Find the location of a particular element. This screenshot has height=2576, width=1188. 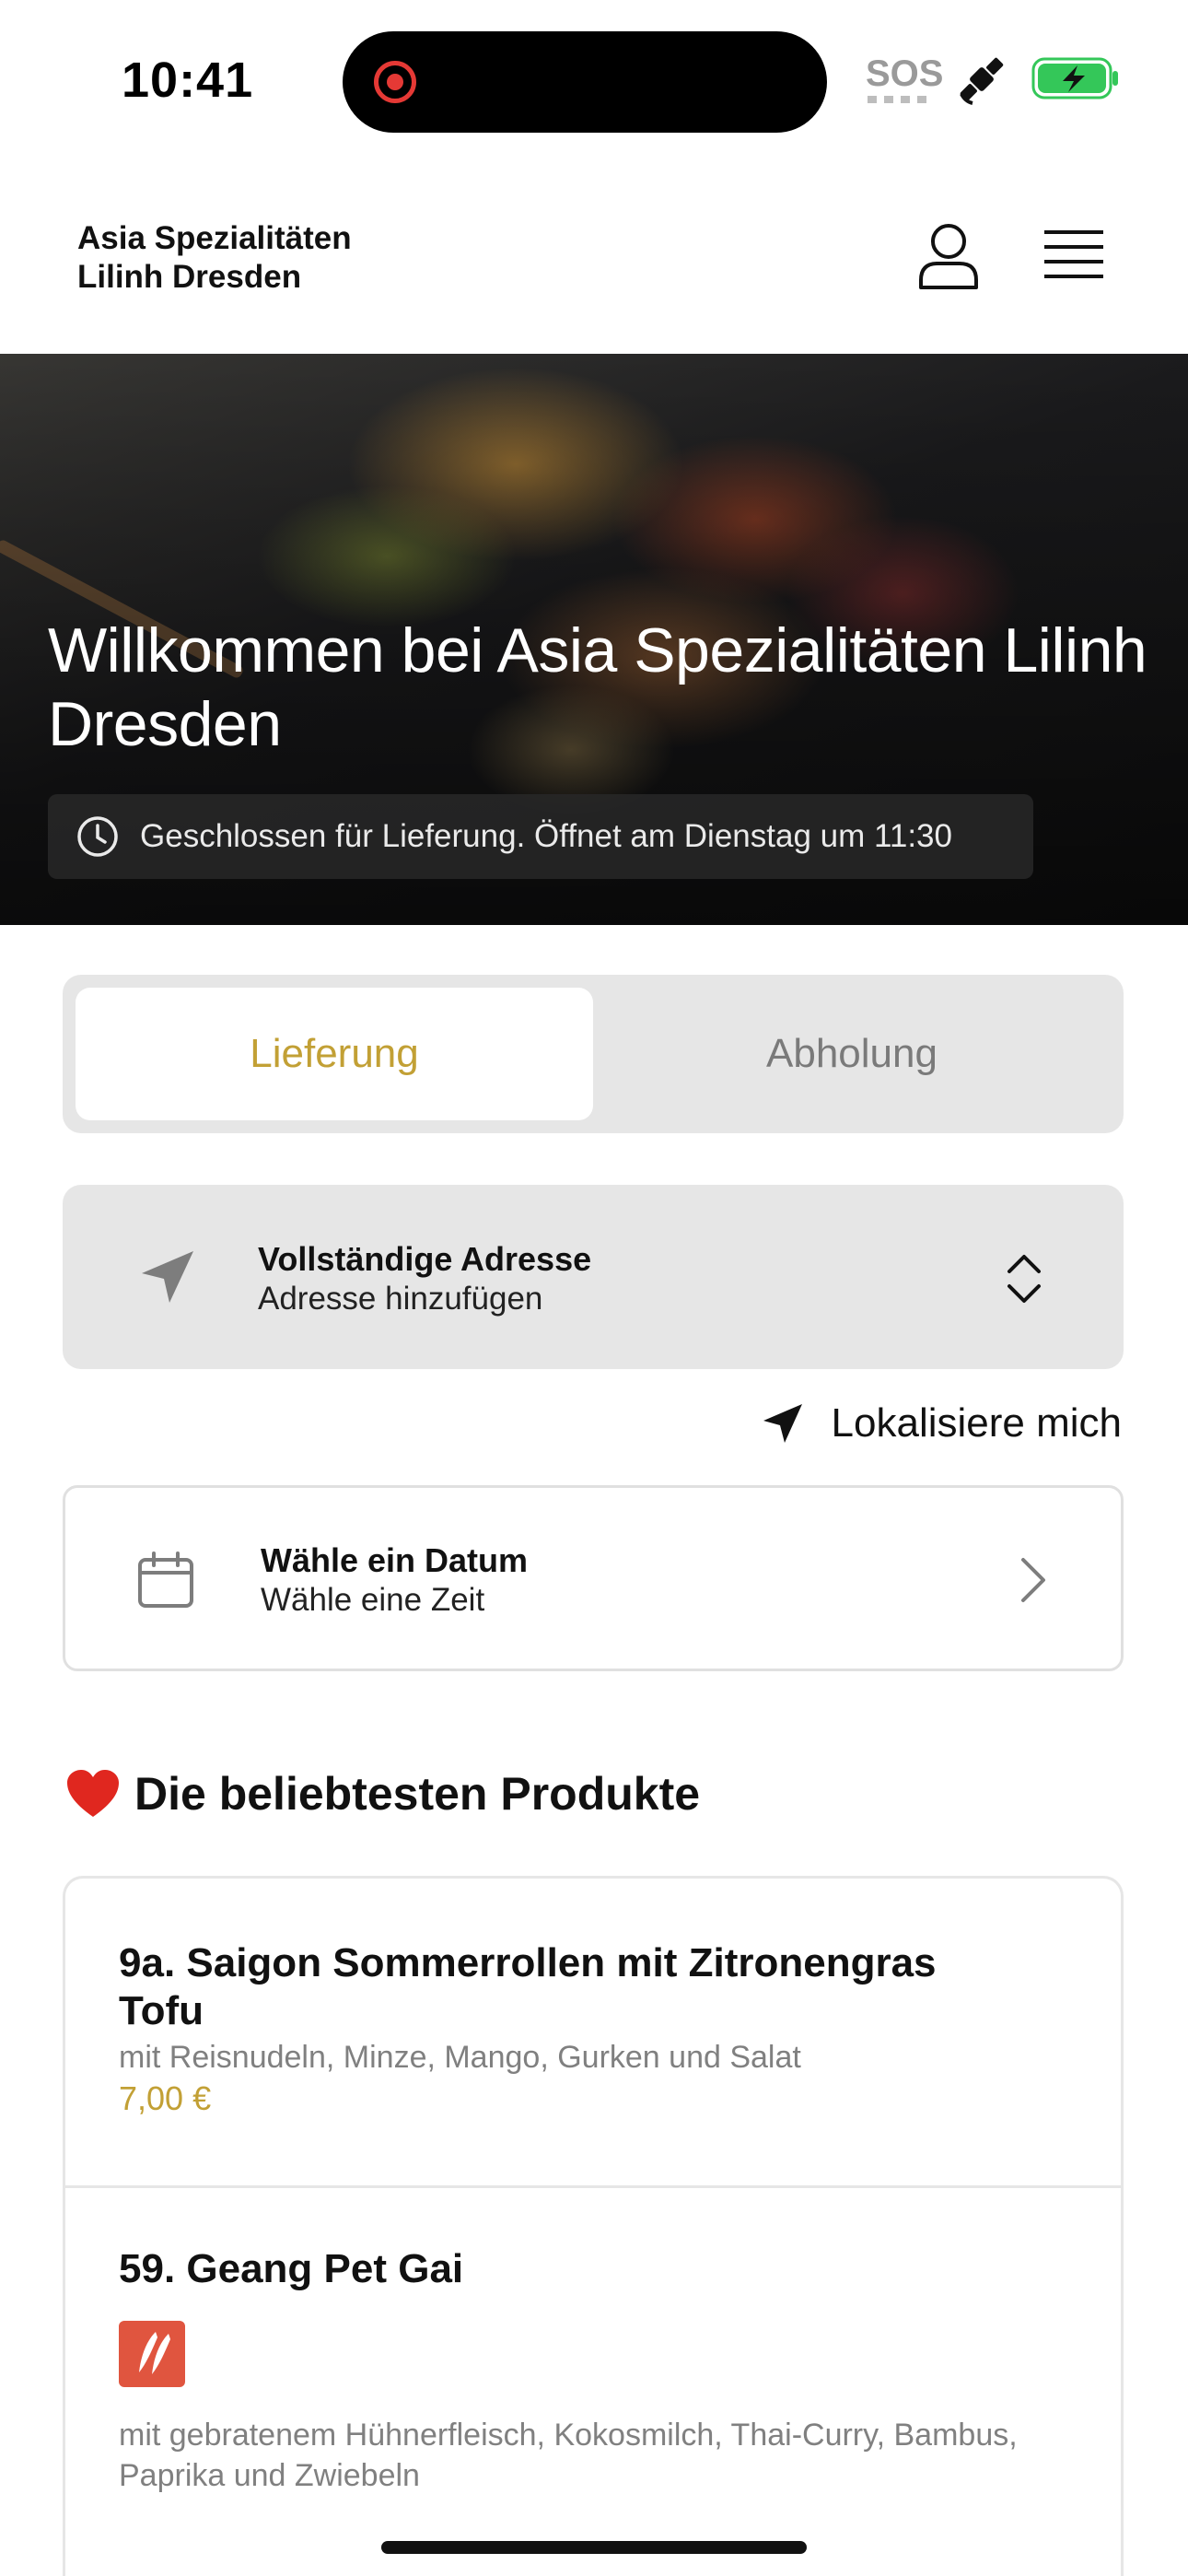

locate-me-button: Lokalisiere mich is located at coordinates (941, 1423).